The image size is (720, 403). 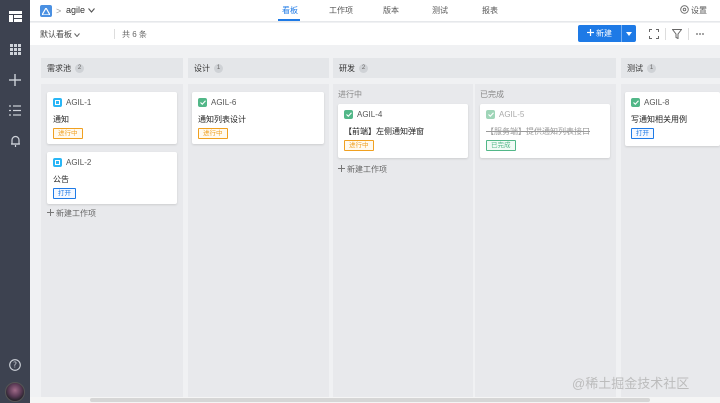 What do you see at coordinates (350, 94) in the screenshot?
I see `sub-column-label: 进行中` at bounding box center [350, 94].